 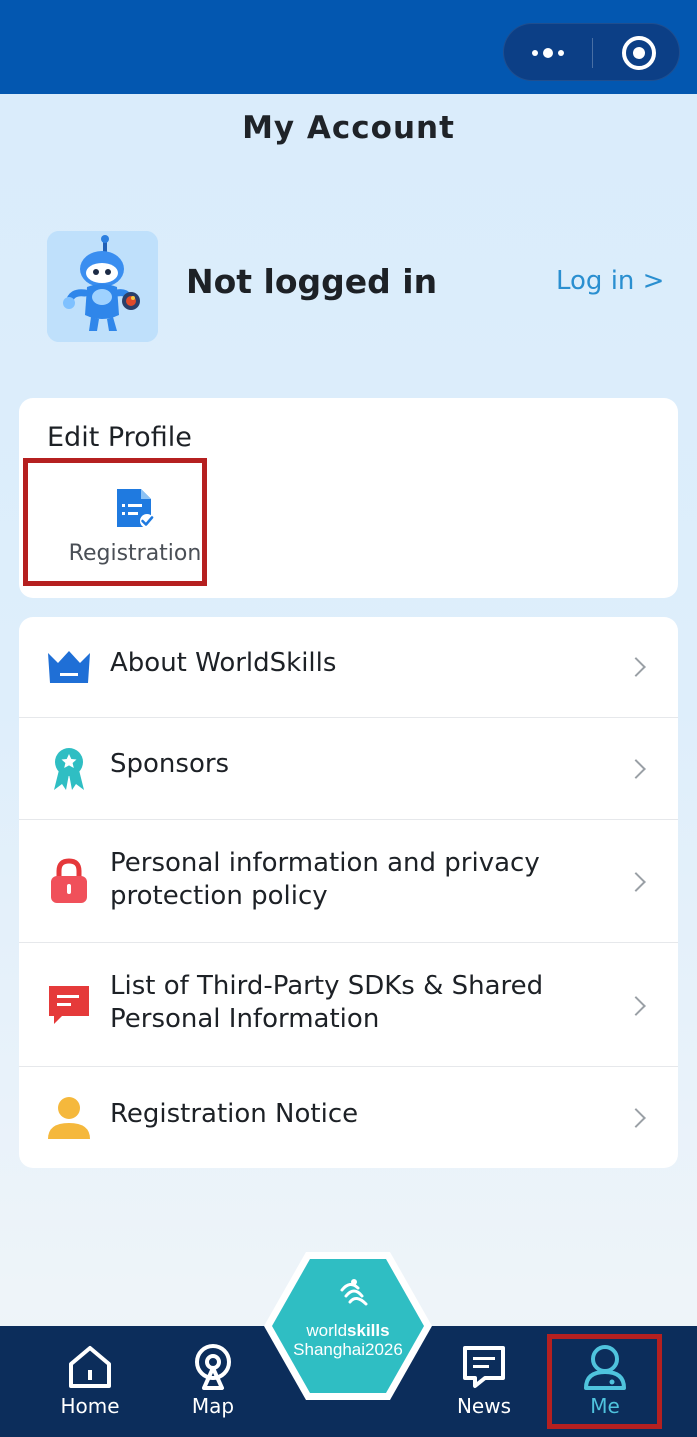 What do you see at coordinates (69, 880) in the screenshot?
I see `lock-icon` at bounding box center [69, 880].